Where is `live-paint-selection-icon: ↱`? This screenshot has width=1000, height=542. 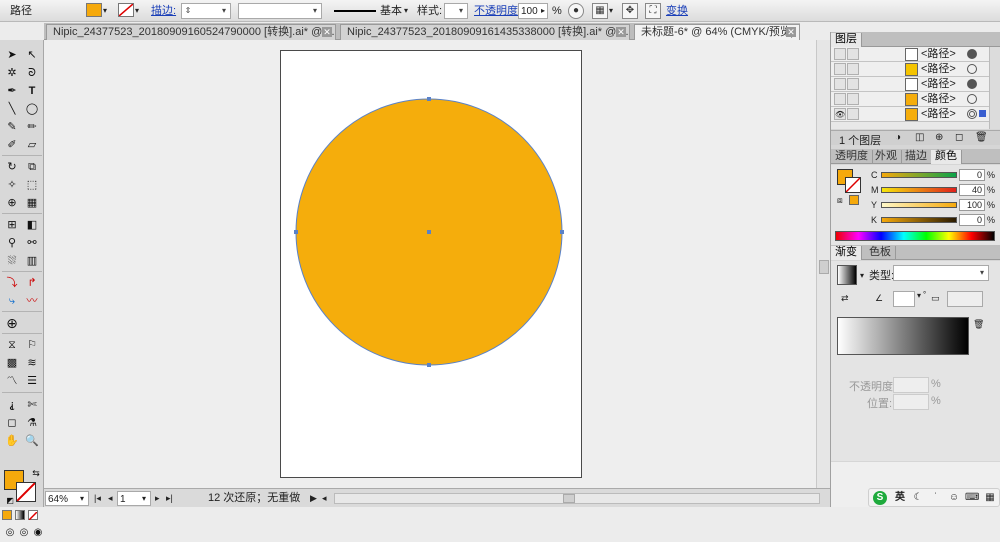
live-paint-selection-icon: ↱ is located at coordinates (32, 283).